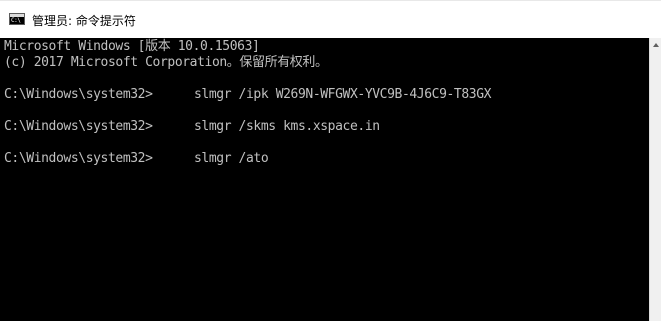 Image resolution: width=661 pixels, height=321 pixels. Describe the element at coordinates (655, 186) in the screenshot. I see `scrollbar-track` at that location.